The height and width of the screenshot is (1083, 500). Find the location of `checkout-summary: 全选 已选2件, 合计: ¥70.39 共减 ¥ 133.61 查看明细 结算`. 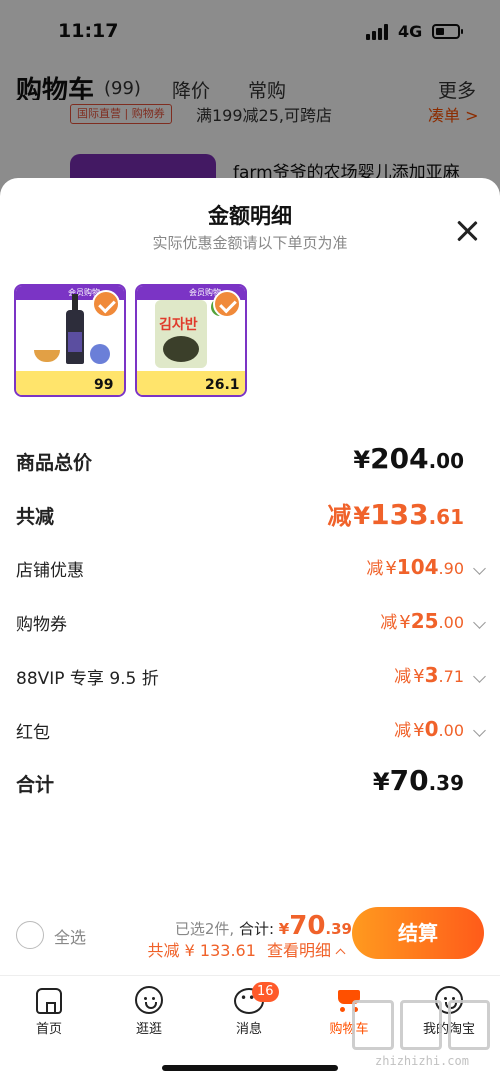

checkout-summary: 全选 已选2件, 合计: ¥70.39 共减 ¥ 133.61 查看明细 结算 is located at coordinates (250, 935).